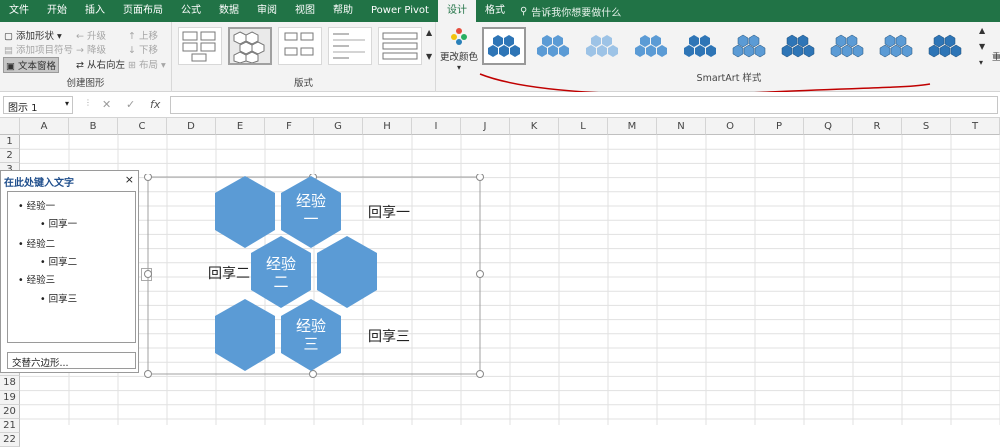  I want to click on column-header: R, so click(877, 126).